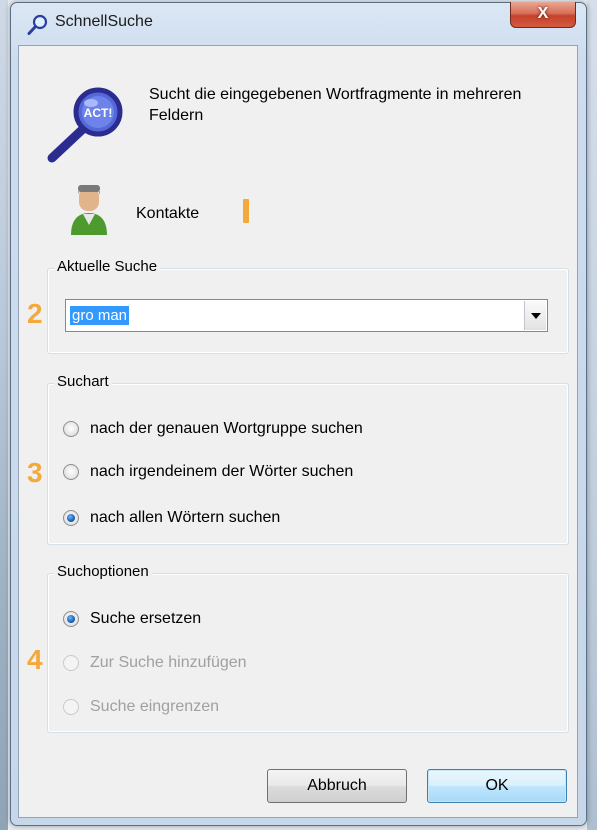  What do you see at coordinates (98, 113) in the screenshot?
I see `act-logo-text: ACT!` at bounding box center [98, 113].